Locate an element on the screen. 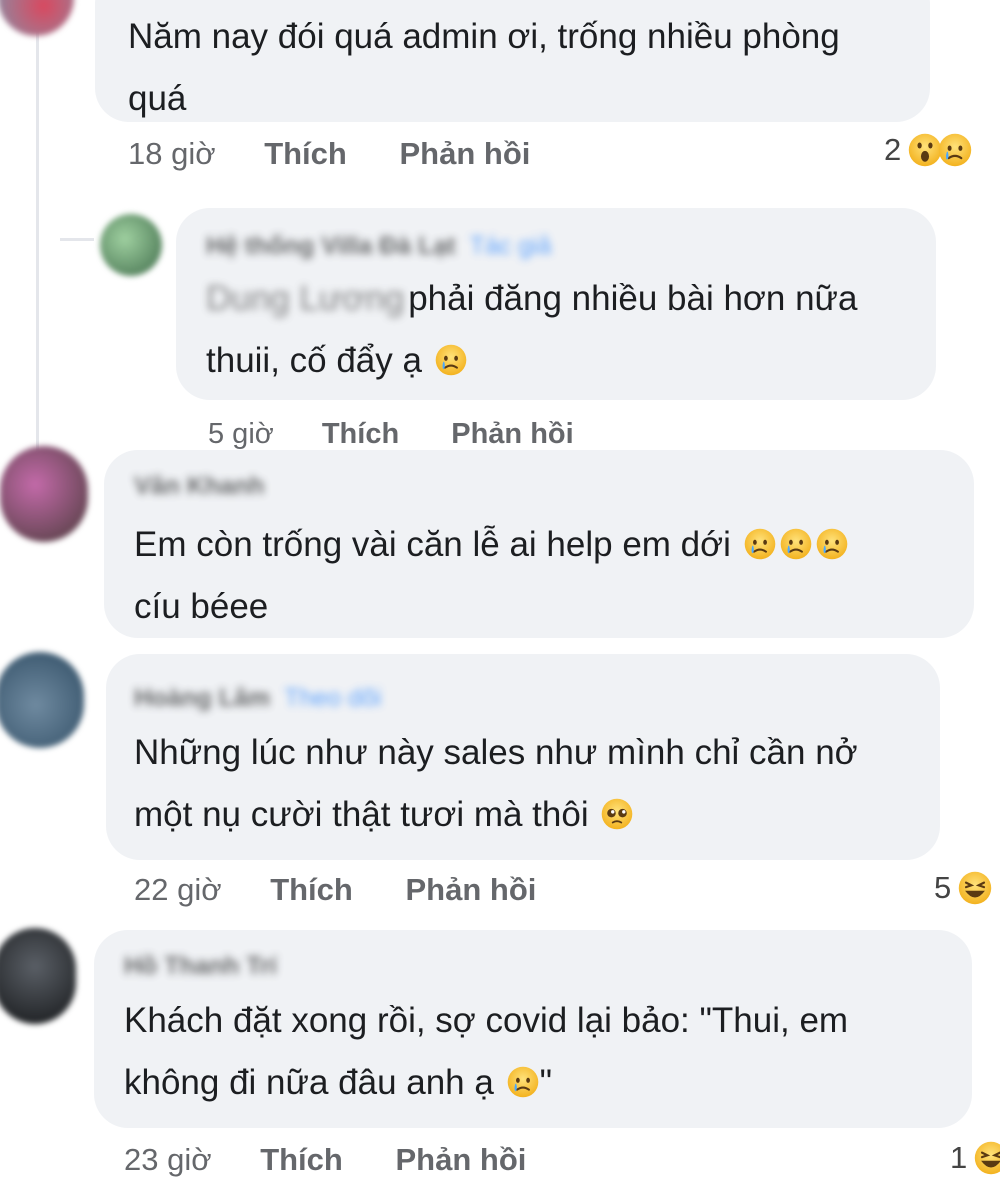  reaction-count: 1 is located at coordinates (959, 1157).